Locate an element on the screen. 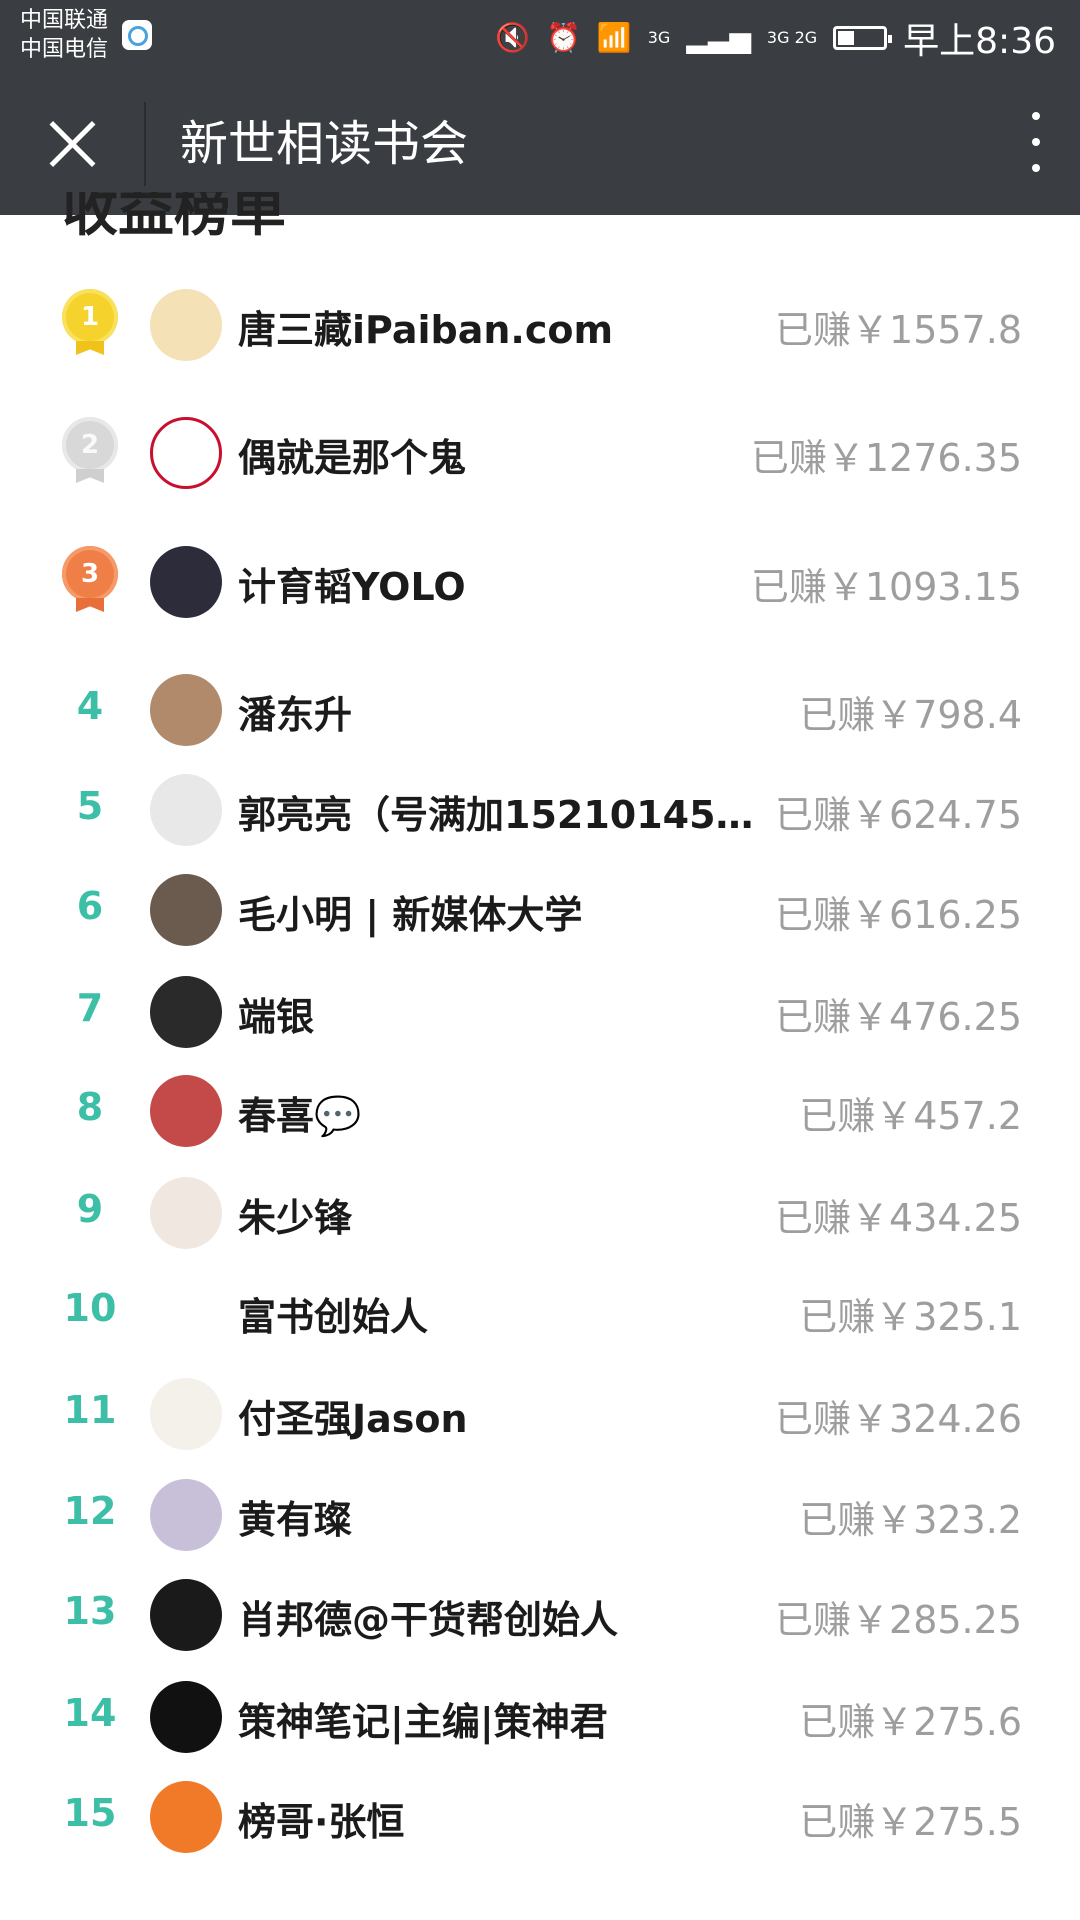  earned-value: 476.25 is located at coordinates (955, 1017).